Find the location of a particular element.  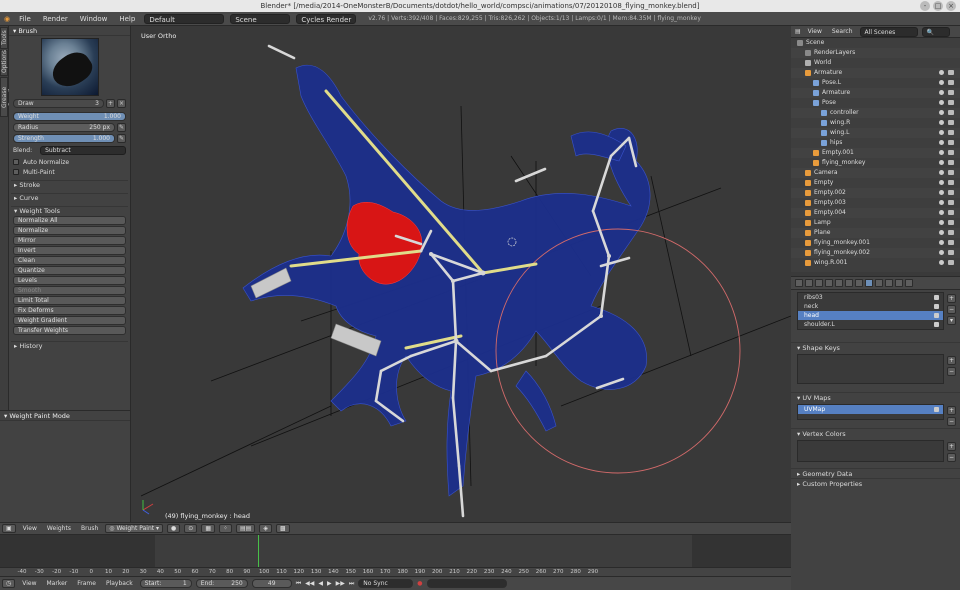

blend-mode-dropdown: Subtract is located at coordinates (83, 150).